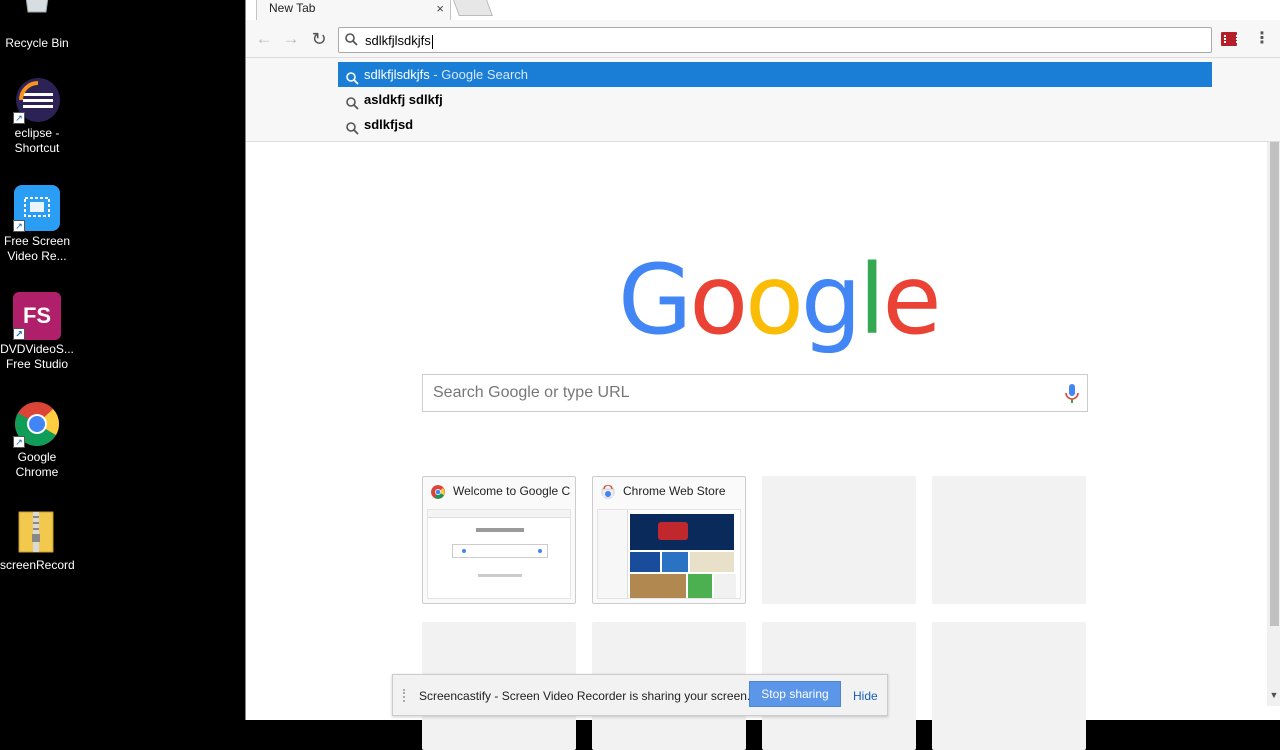 The image size is (1280, 750). I want to click on tile-title: Welcome to Google C, so click(512, 491).